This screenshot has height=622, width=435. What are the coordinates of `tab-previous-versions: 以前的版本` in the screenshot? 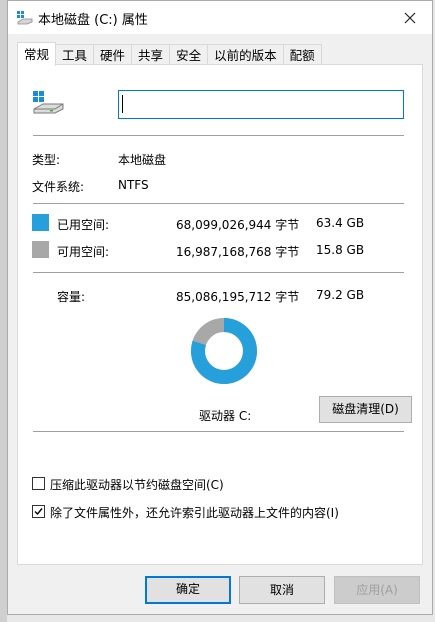 It's located at (245, 54).